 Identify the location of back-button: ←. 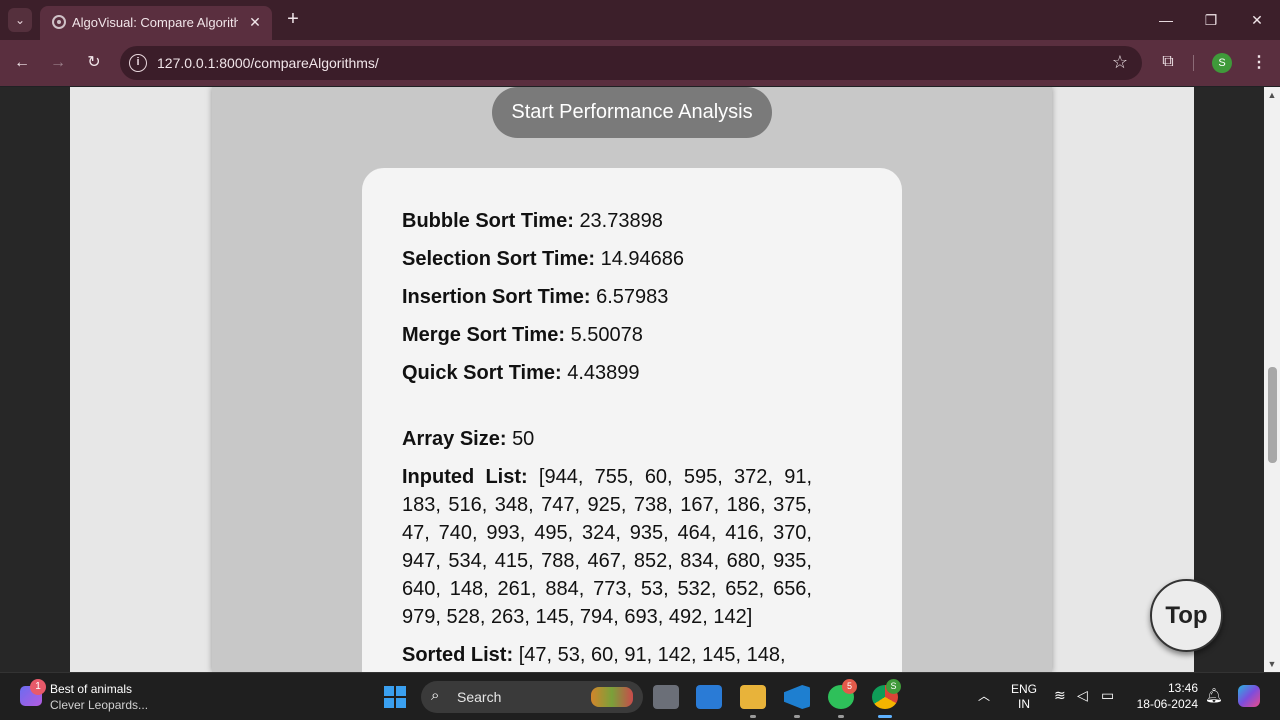
(22, 63).